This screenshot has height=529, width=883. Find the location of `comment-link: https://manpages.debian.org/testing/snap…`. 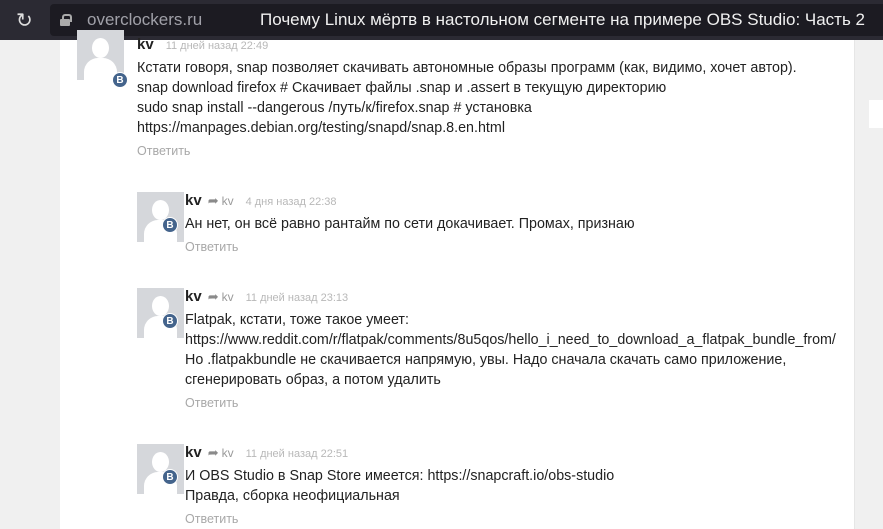

comment-link: https://manpages.debian.org/testing/snap… is located at coordinates (467, 128).